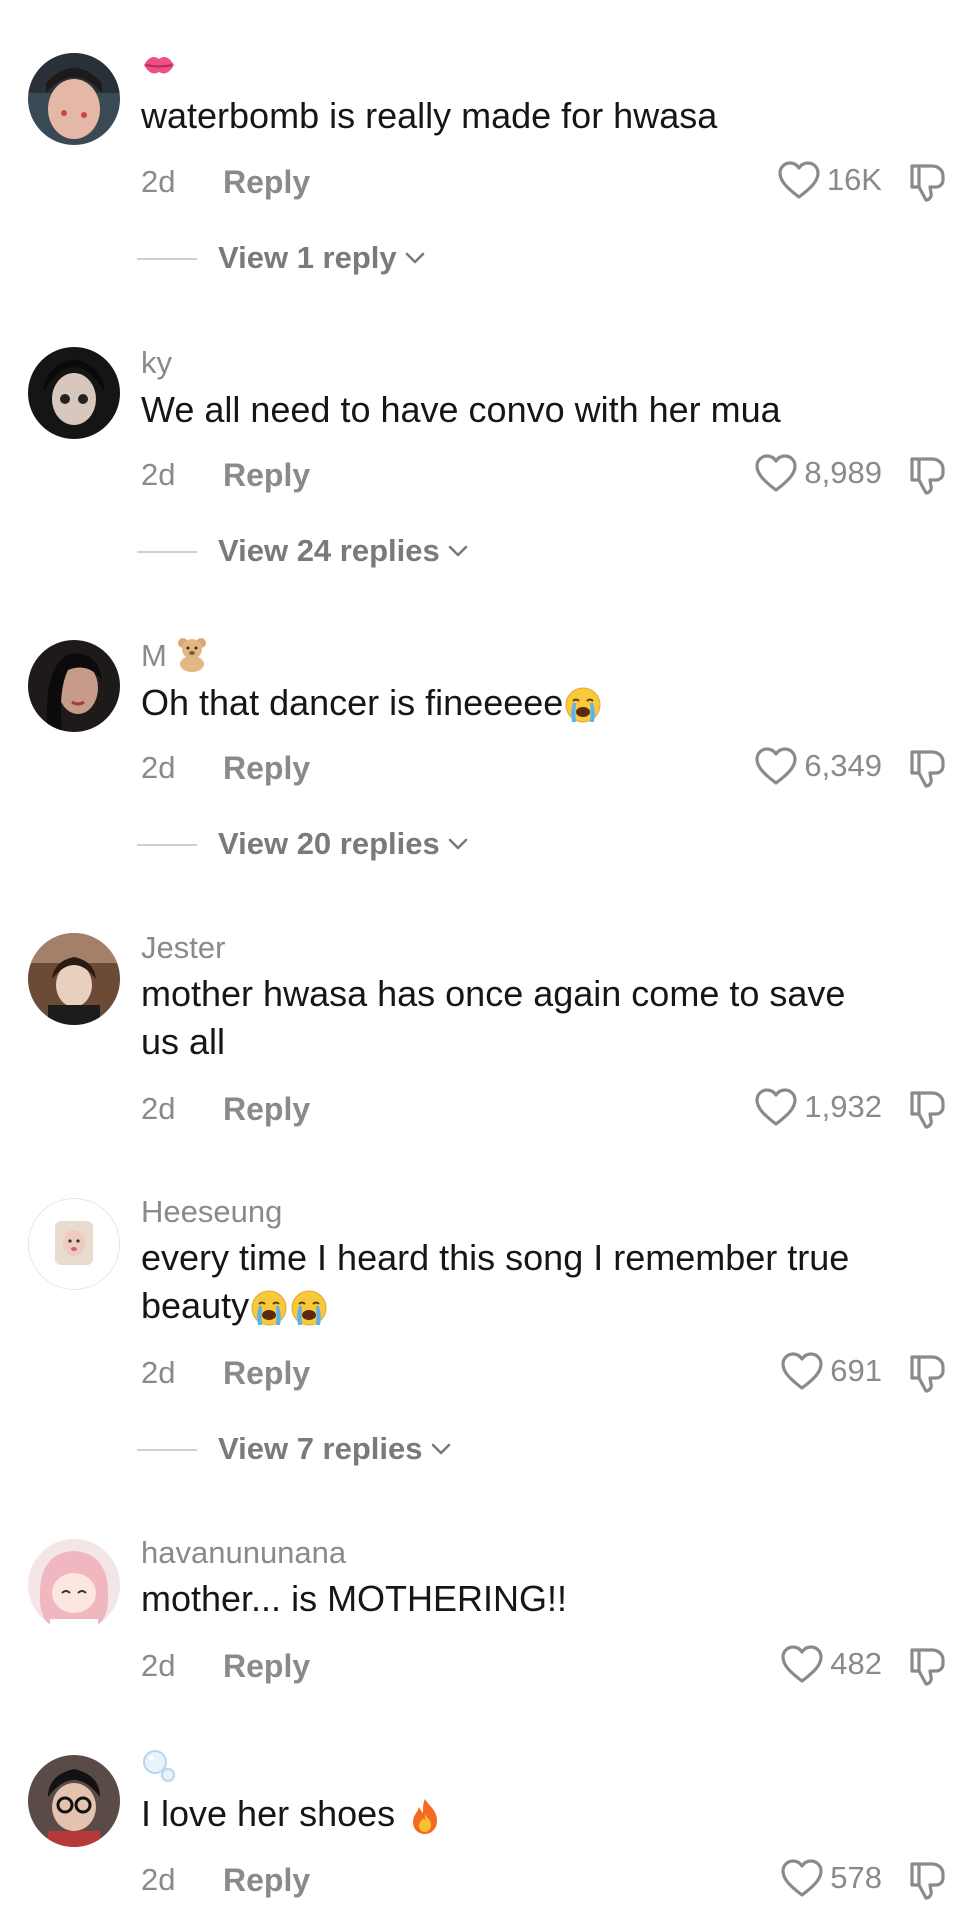 This screenshot has height=1920, width=976. I want to click on like-button: 8,989, so click(818, 473).